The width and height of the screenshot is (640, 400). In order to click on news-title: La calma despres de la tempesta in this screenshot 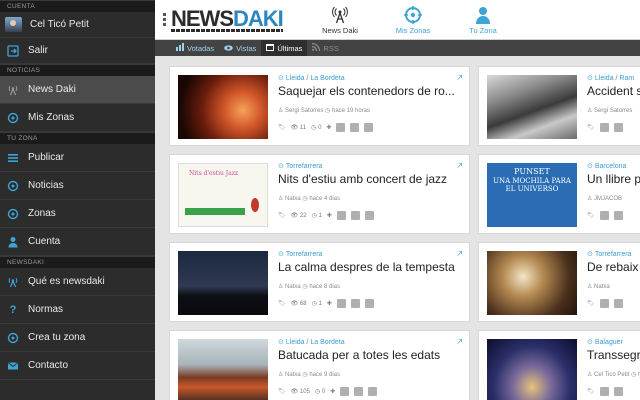, I will do `click(366, 267)`.